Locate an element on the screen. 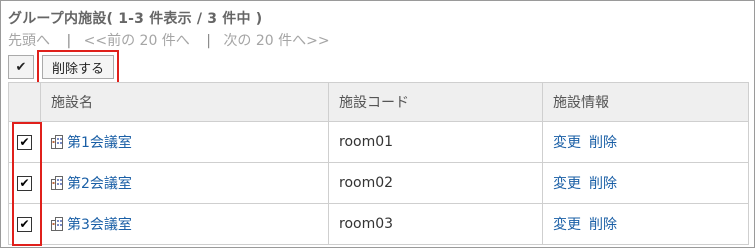 The image size is (755, 248). facility-name-cell: 第2会議室 is located at coordinates (184, 183).